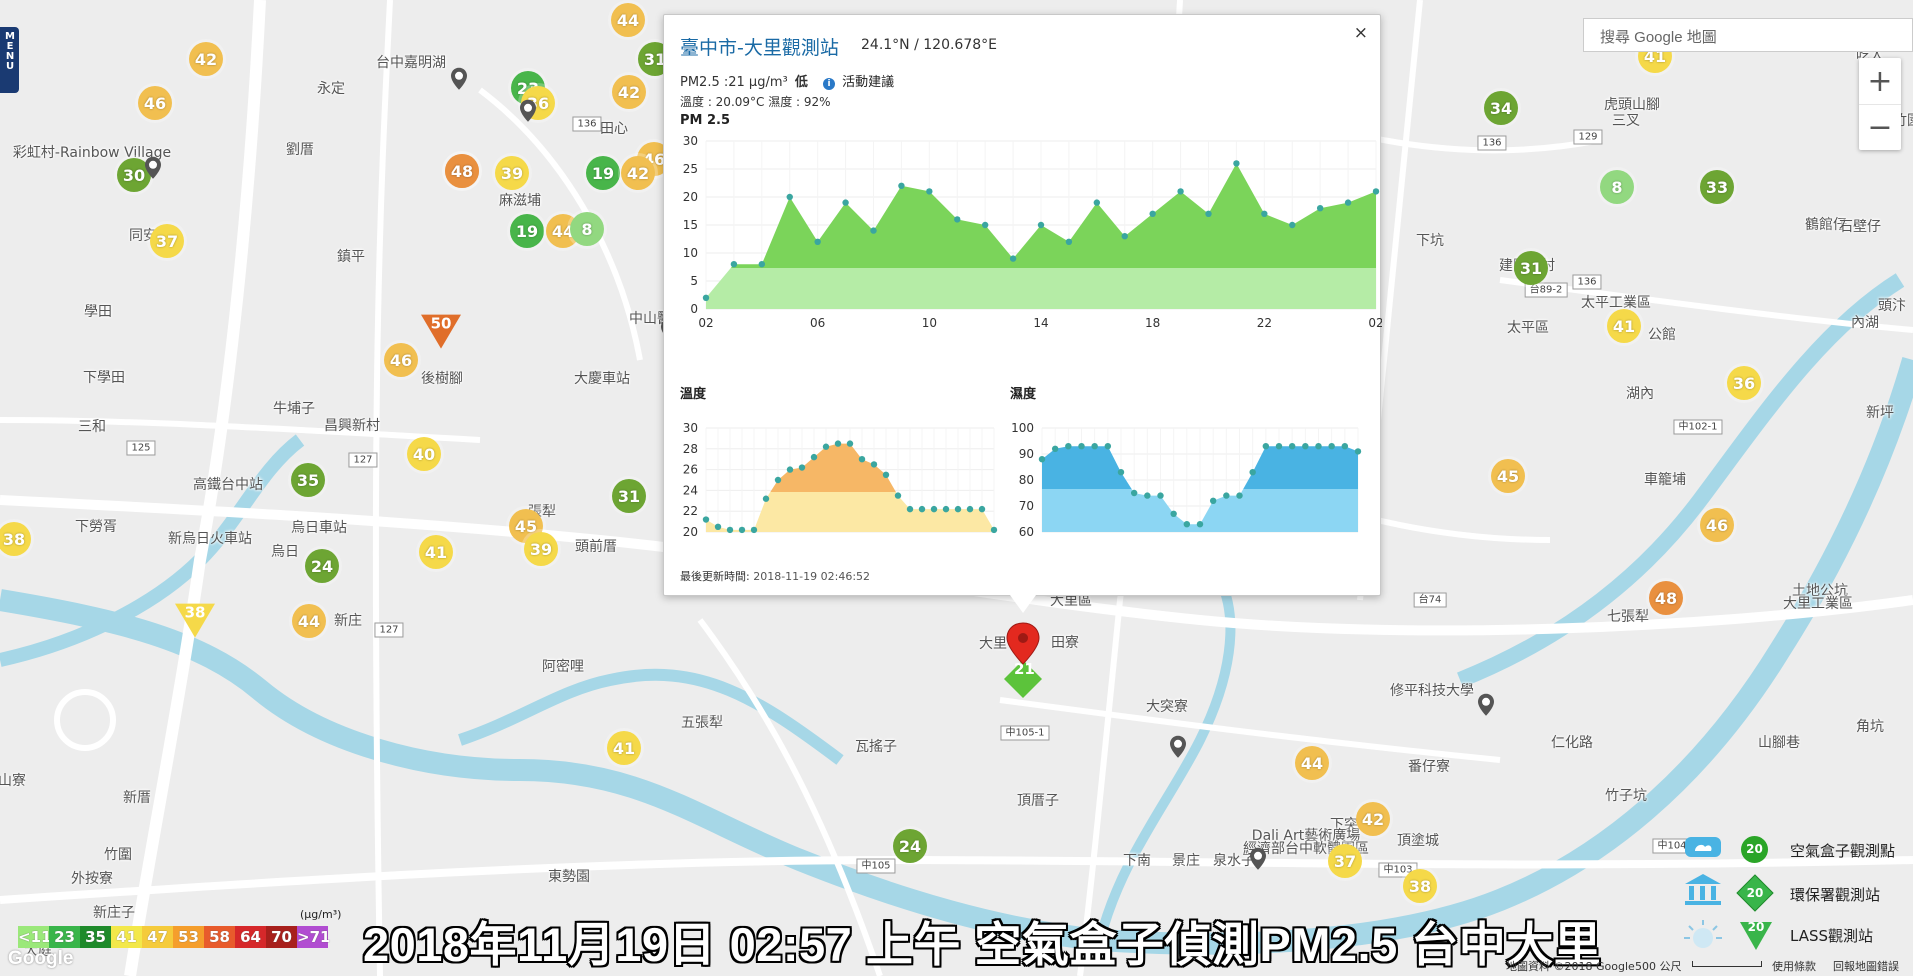 This screenshot has width=1913, height=976. Describe the element at coordinates (1880, 81) in the screenshot. I see `zoom-in-button: +` at that location.